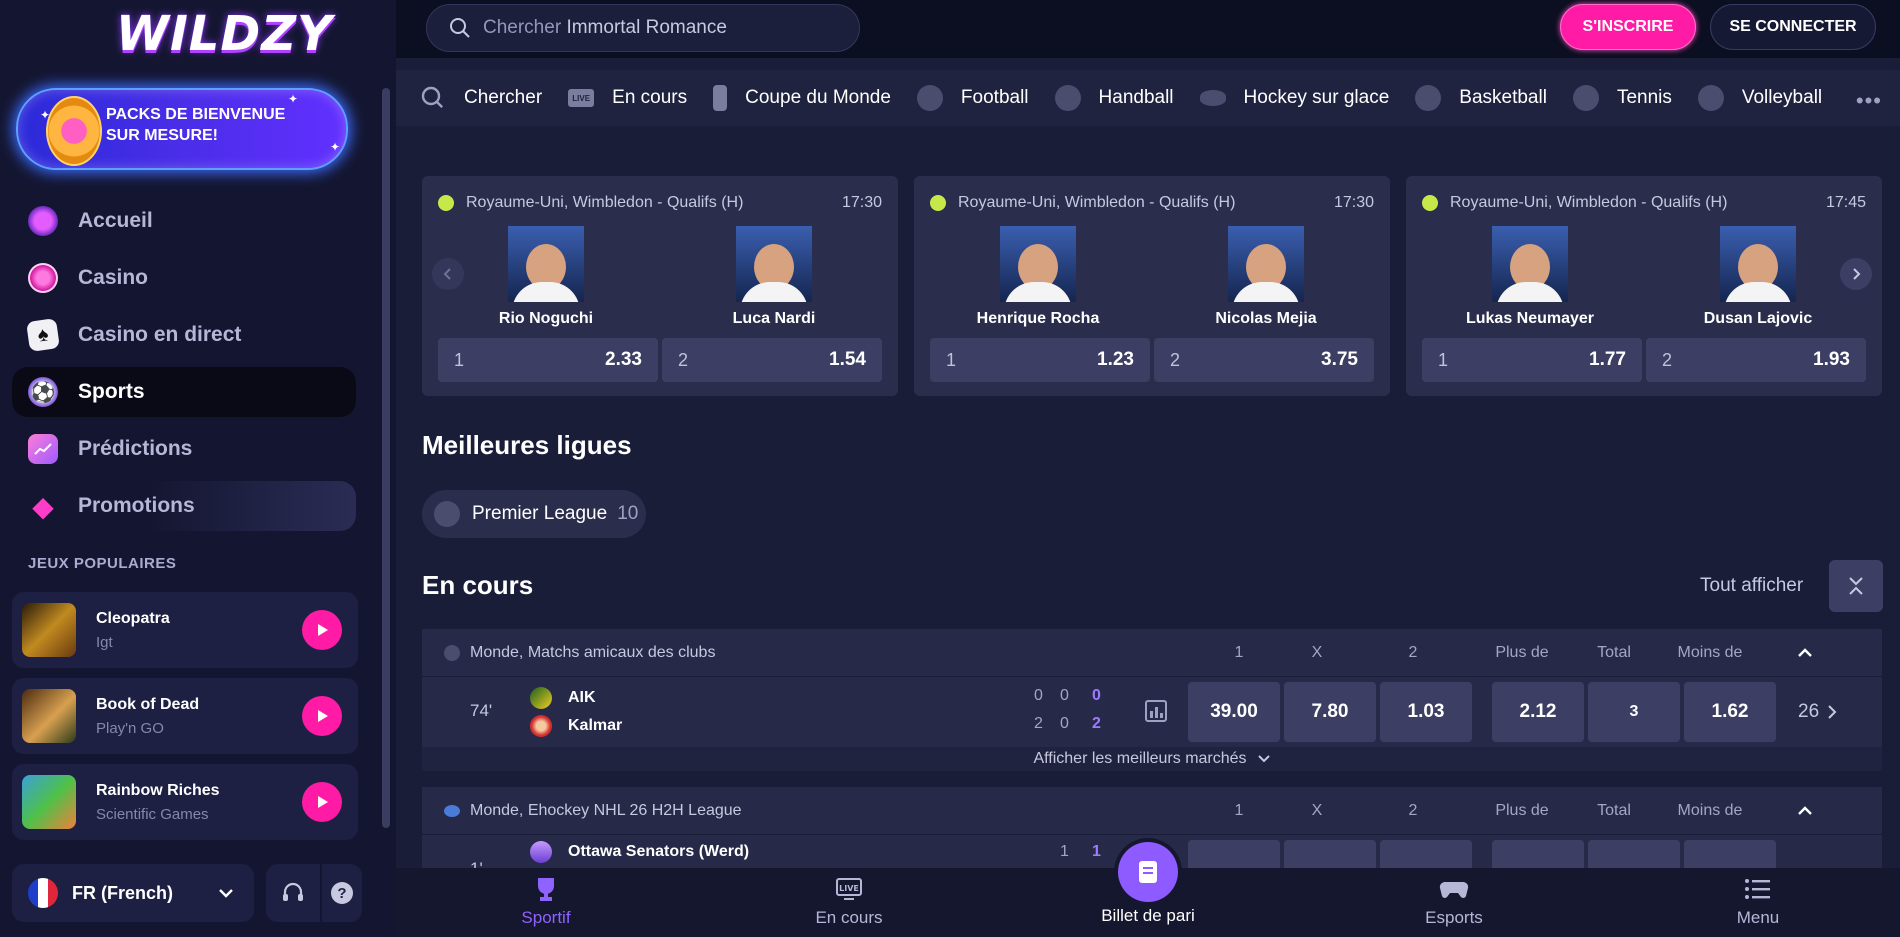 This screenshot has height=937, width=1900. Describe the element at coordinates (1756, 360) in the screenshot. I see `odd-button-2: 2 1.93` at that location.